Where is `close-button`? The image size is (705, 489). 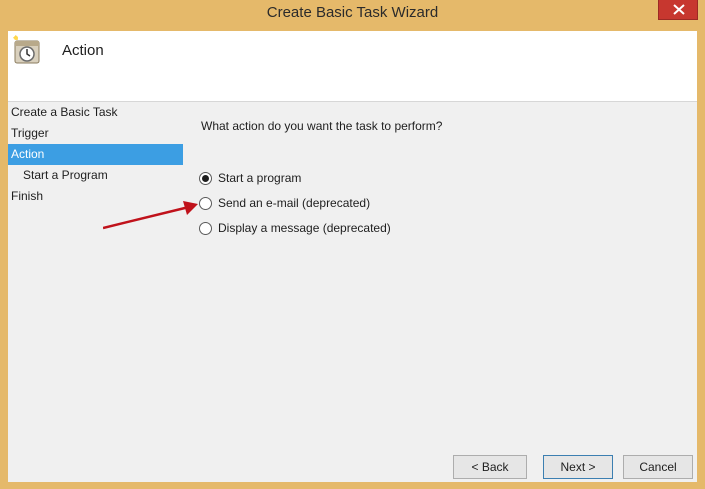
close-button is located at coordinates (678, 10).